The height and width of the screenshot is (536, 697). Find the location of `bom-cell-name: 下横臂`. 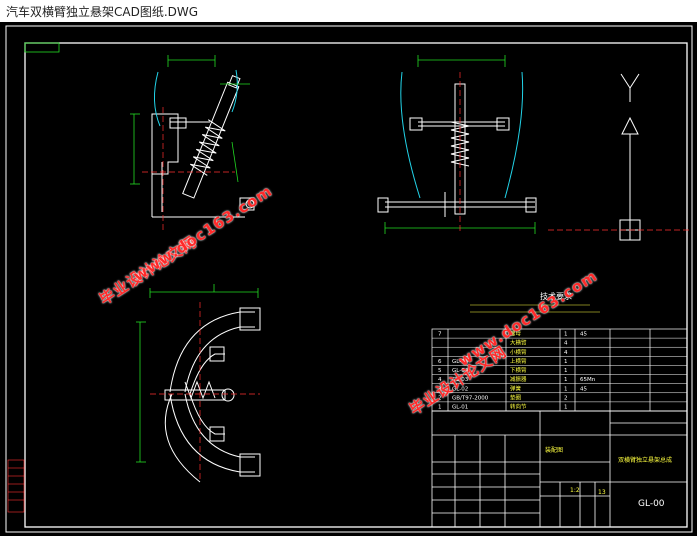

bom-cell-name: 下横臂 is located at coordinates (518, 370).